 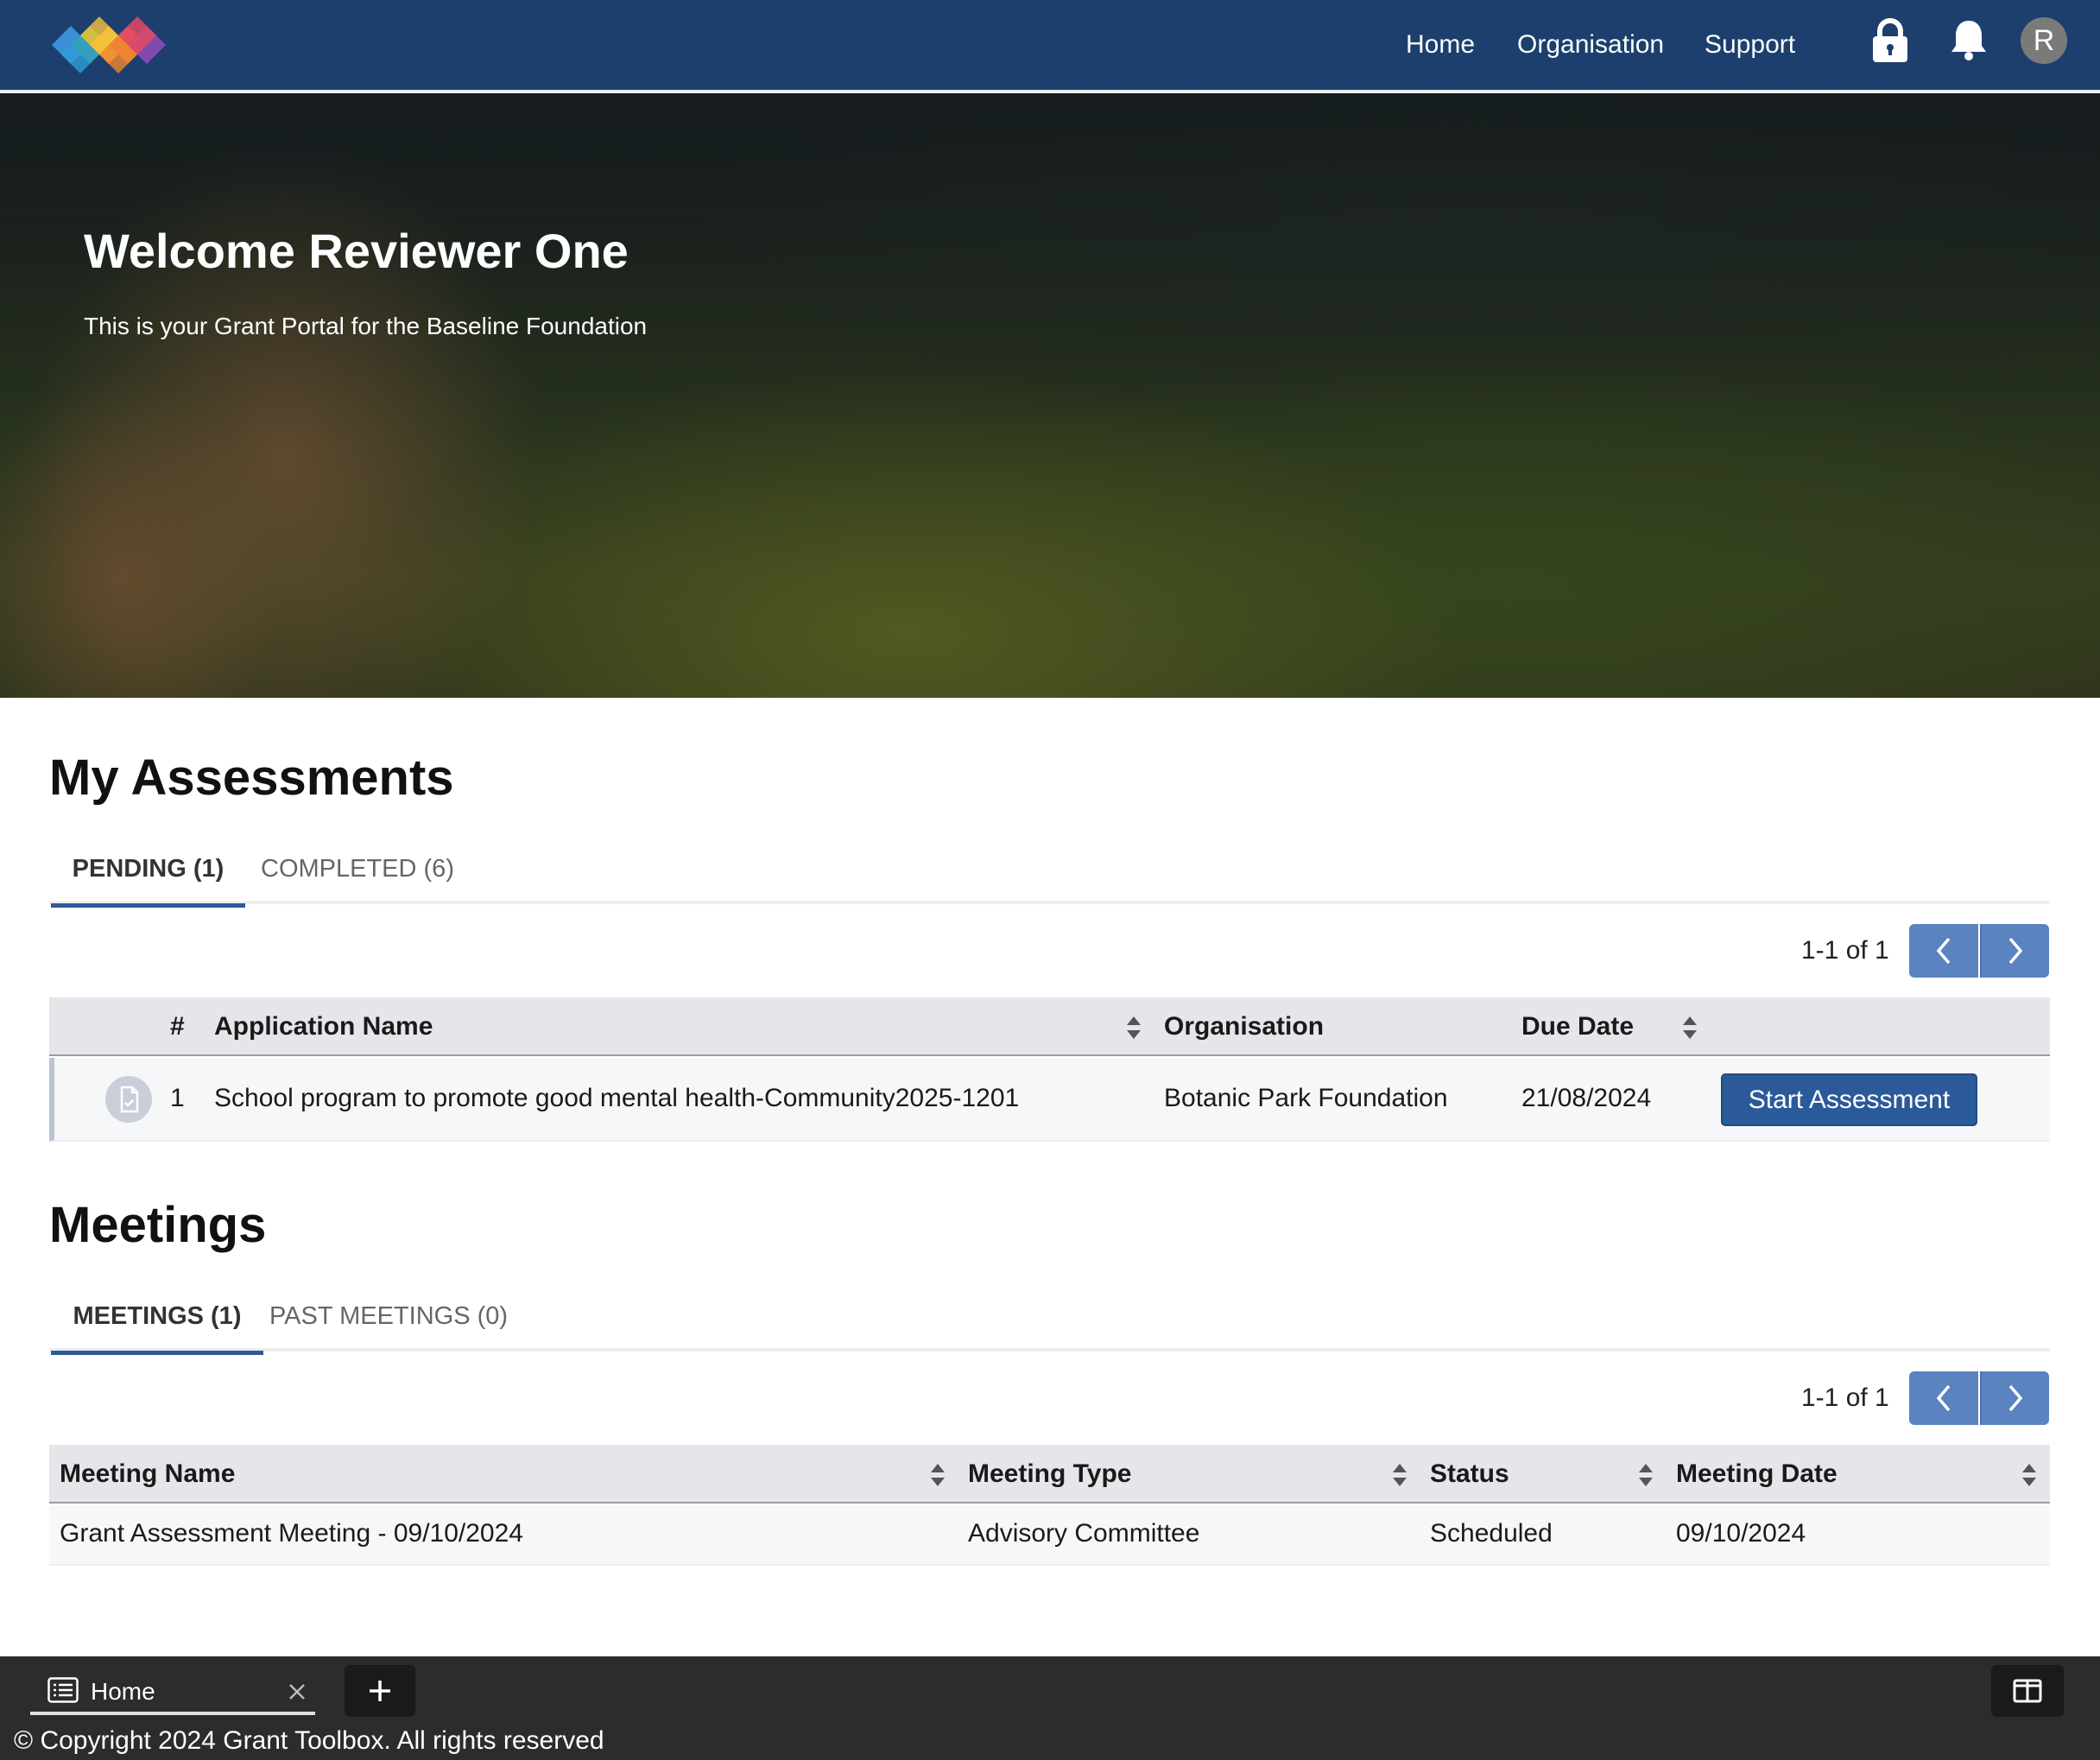 What do you see at coordinates (1306, 1098) in the screenshot?
I see `organisation-cell: Botanic Park Foundation` at bounding box center [1306, 1098].